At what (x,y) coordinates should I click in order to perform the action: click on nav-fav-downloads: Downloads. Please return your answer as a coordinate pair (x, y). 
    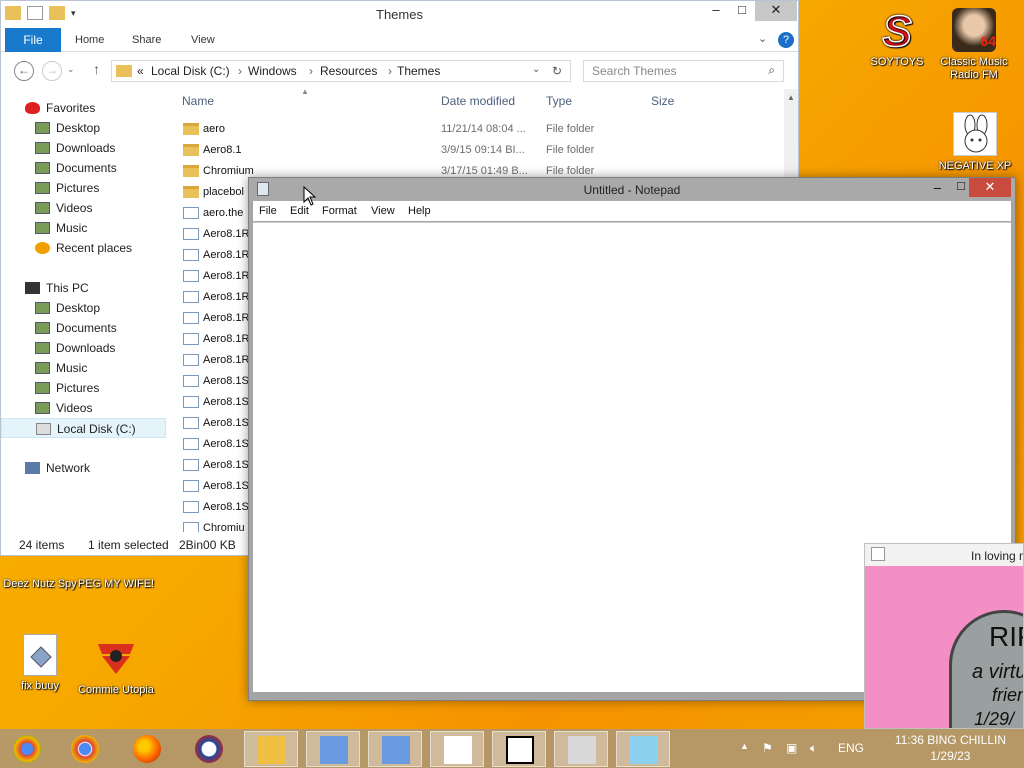
    Looking at the image, I should click on (83, 148).